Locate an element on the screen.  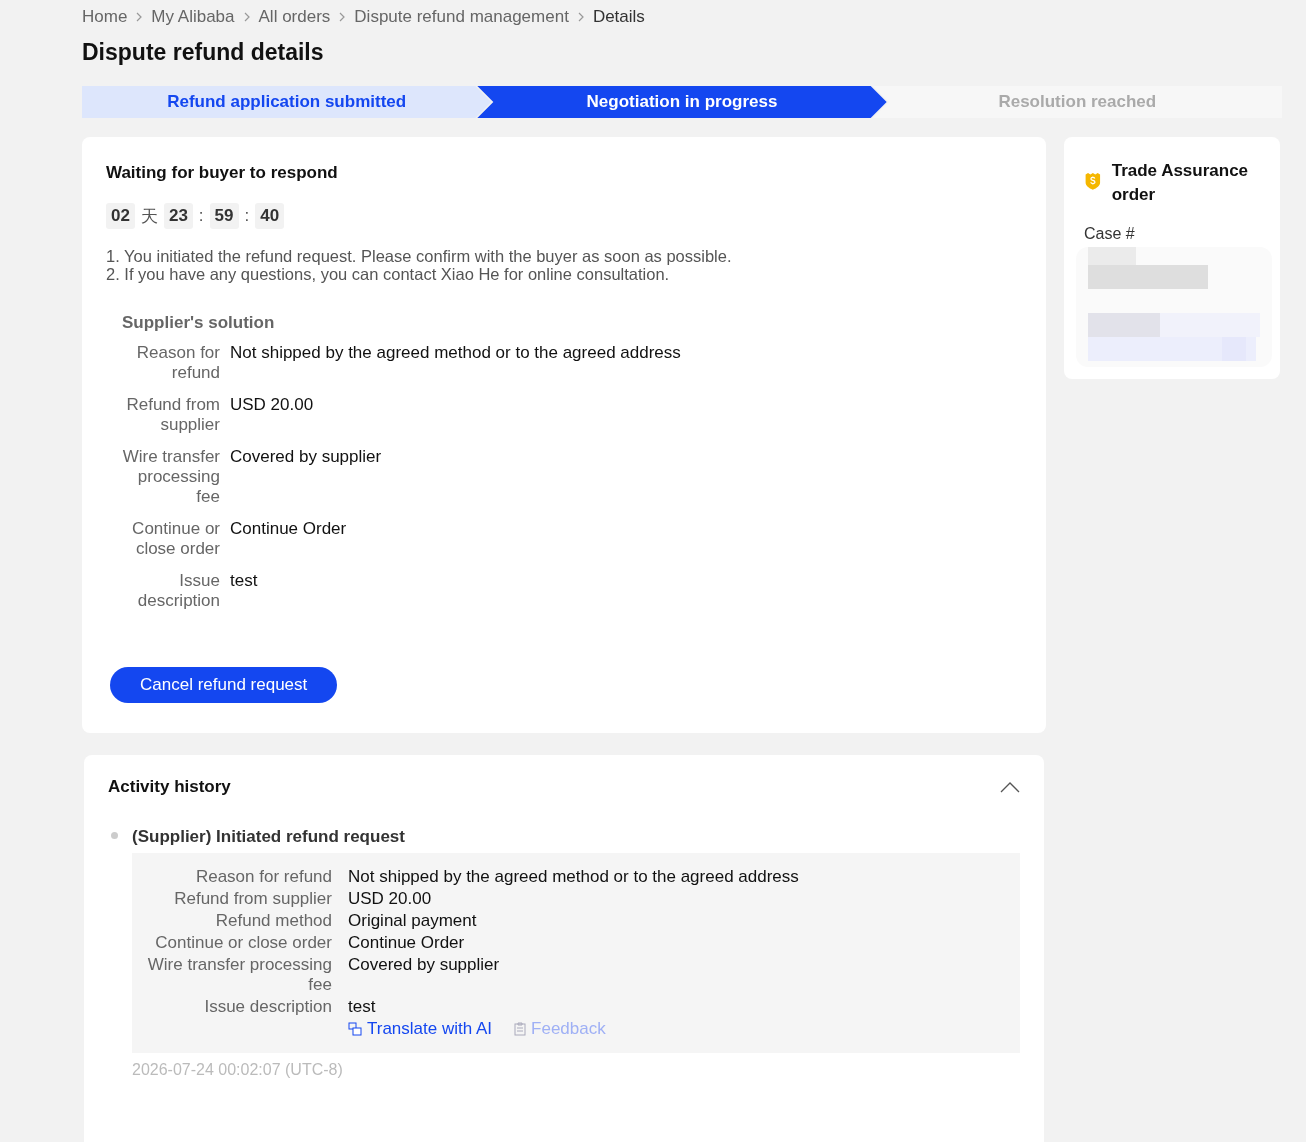
section-title: Supplier's solution is located at coordinates (199, 323).